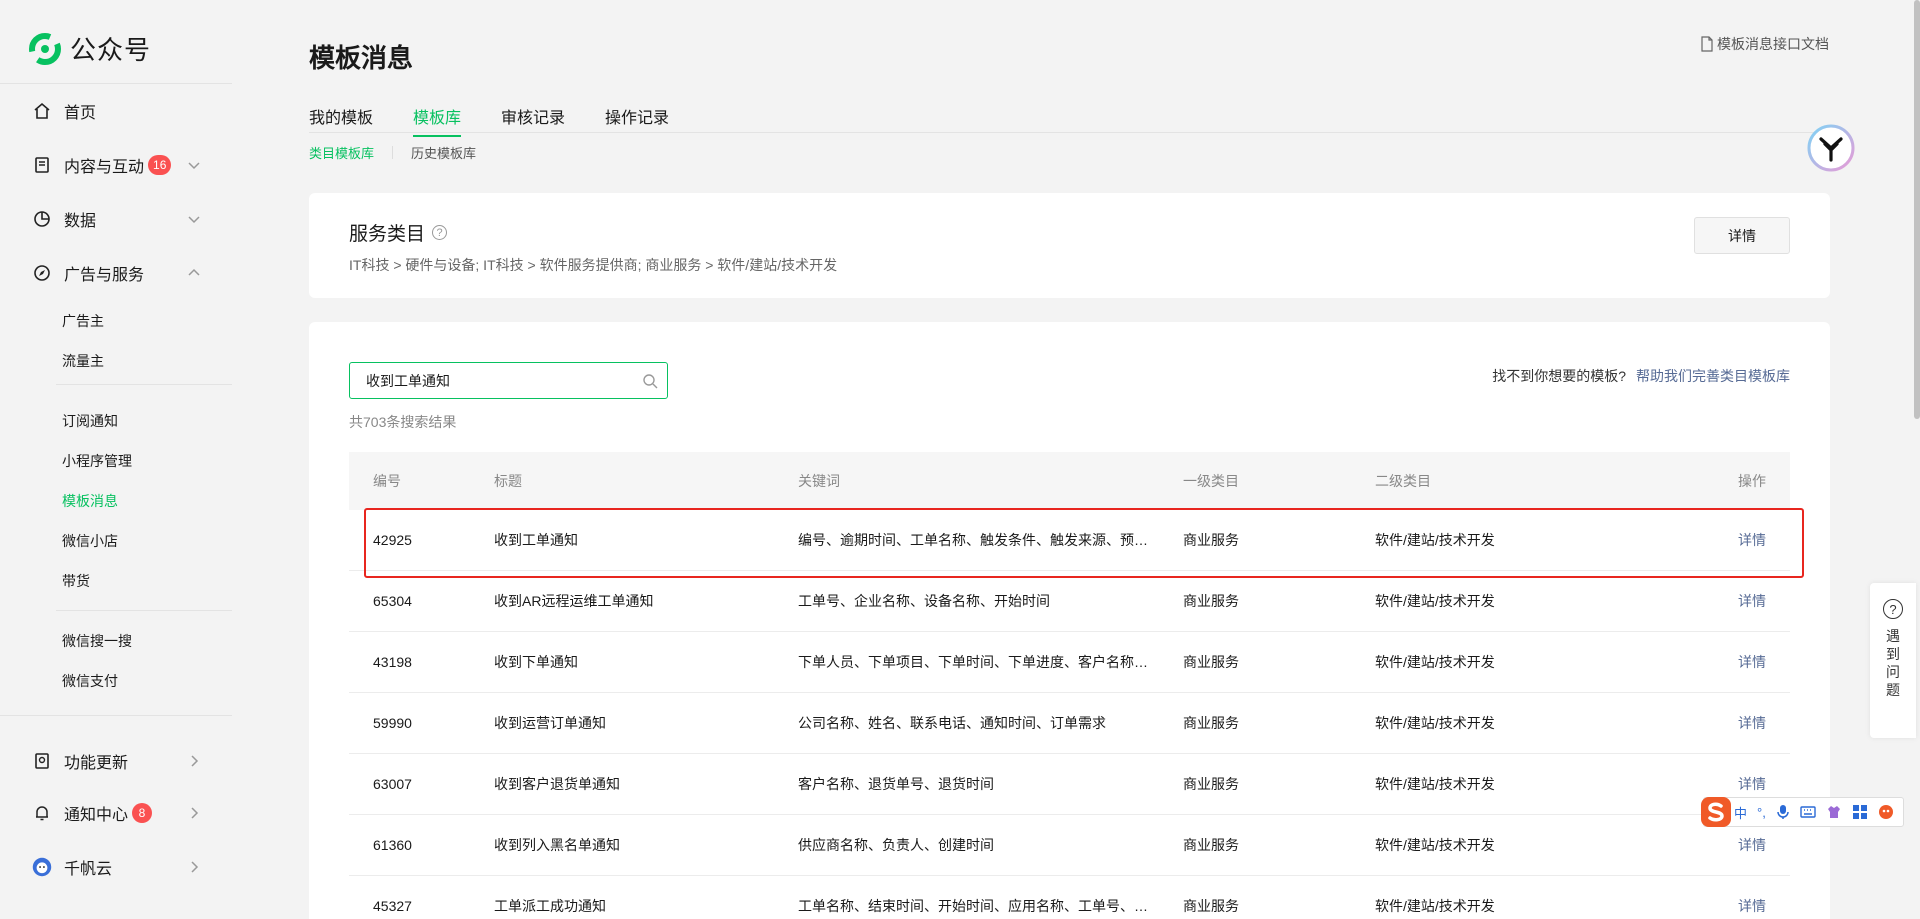 This screenshot has width=1920, height=919. I want to click on ime-punct: °,, so click(1761, 812).